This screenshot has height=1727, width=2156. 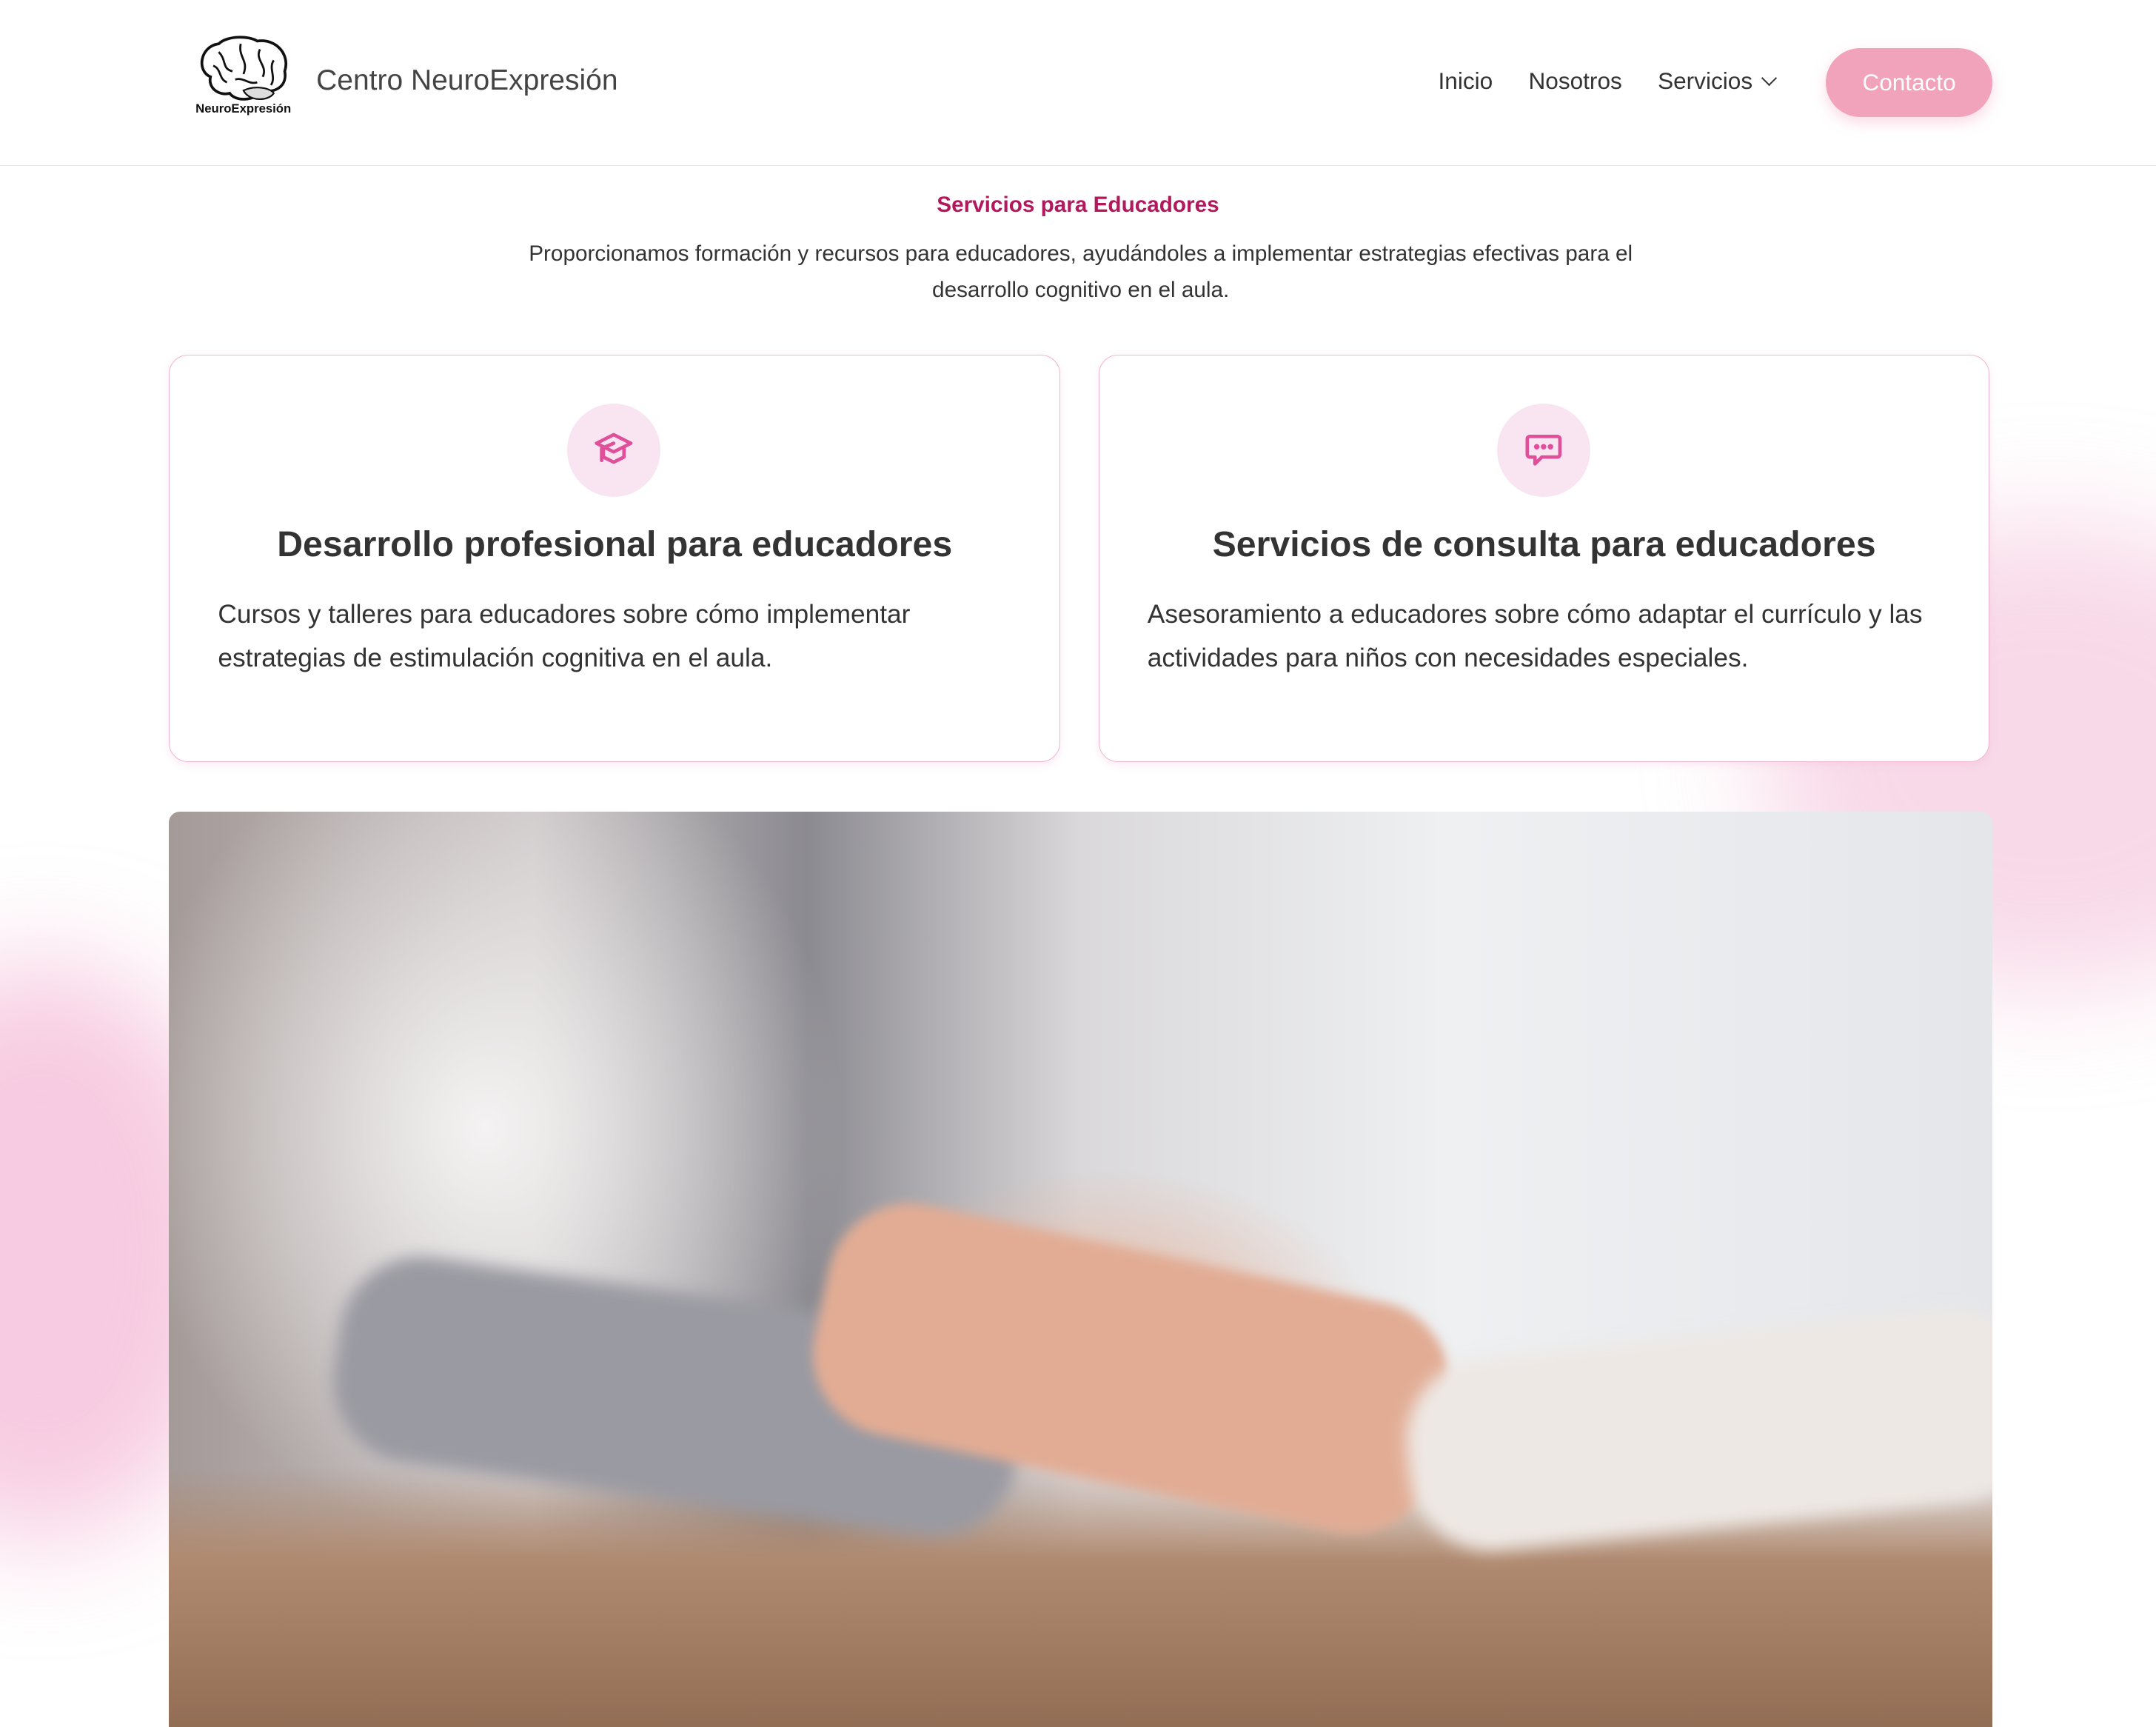 What do you see at coordinates (1466, 81) in the screenshot?
I see `nav-inicio: Inicio` at bounding box center [1466, 81].